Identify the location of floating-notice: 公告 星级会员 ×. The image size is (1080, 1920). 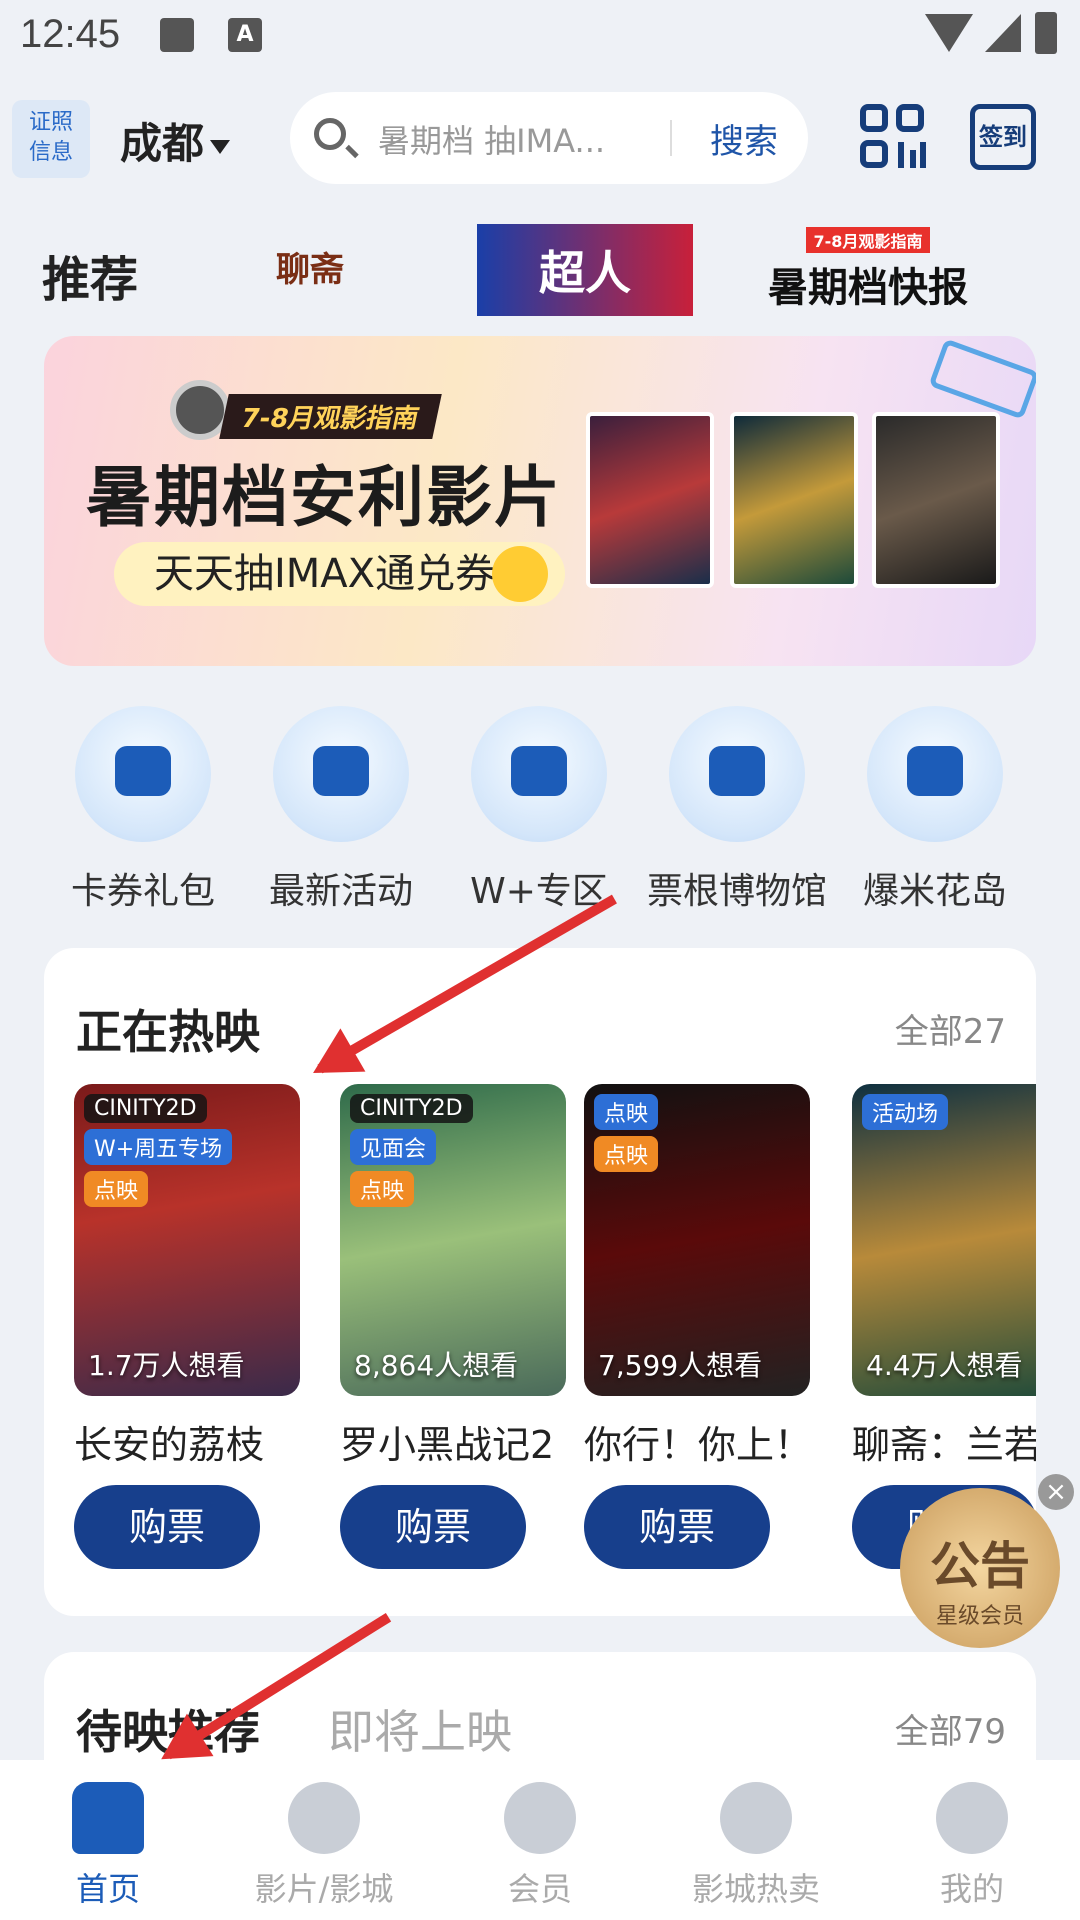
(987, 1564).